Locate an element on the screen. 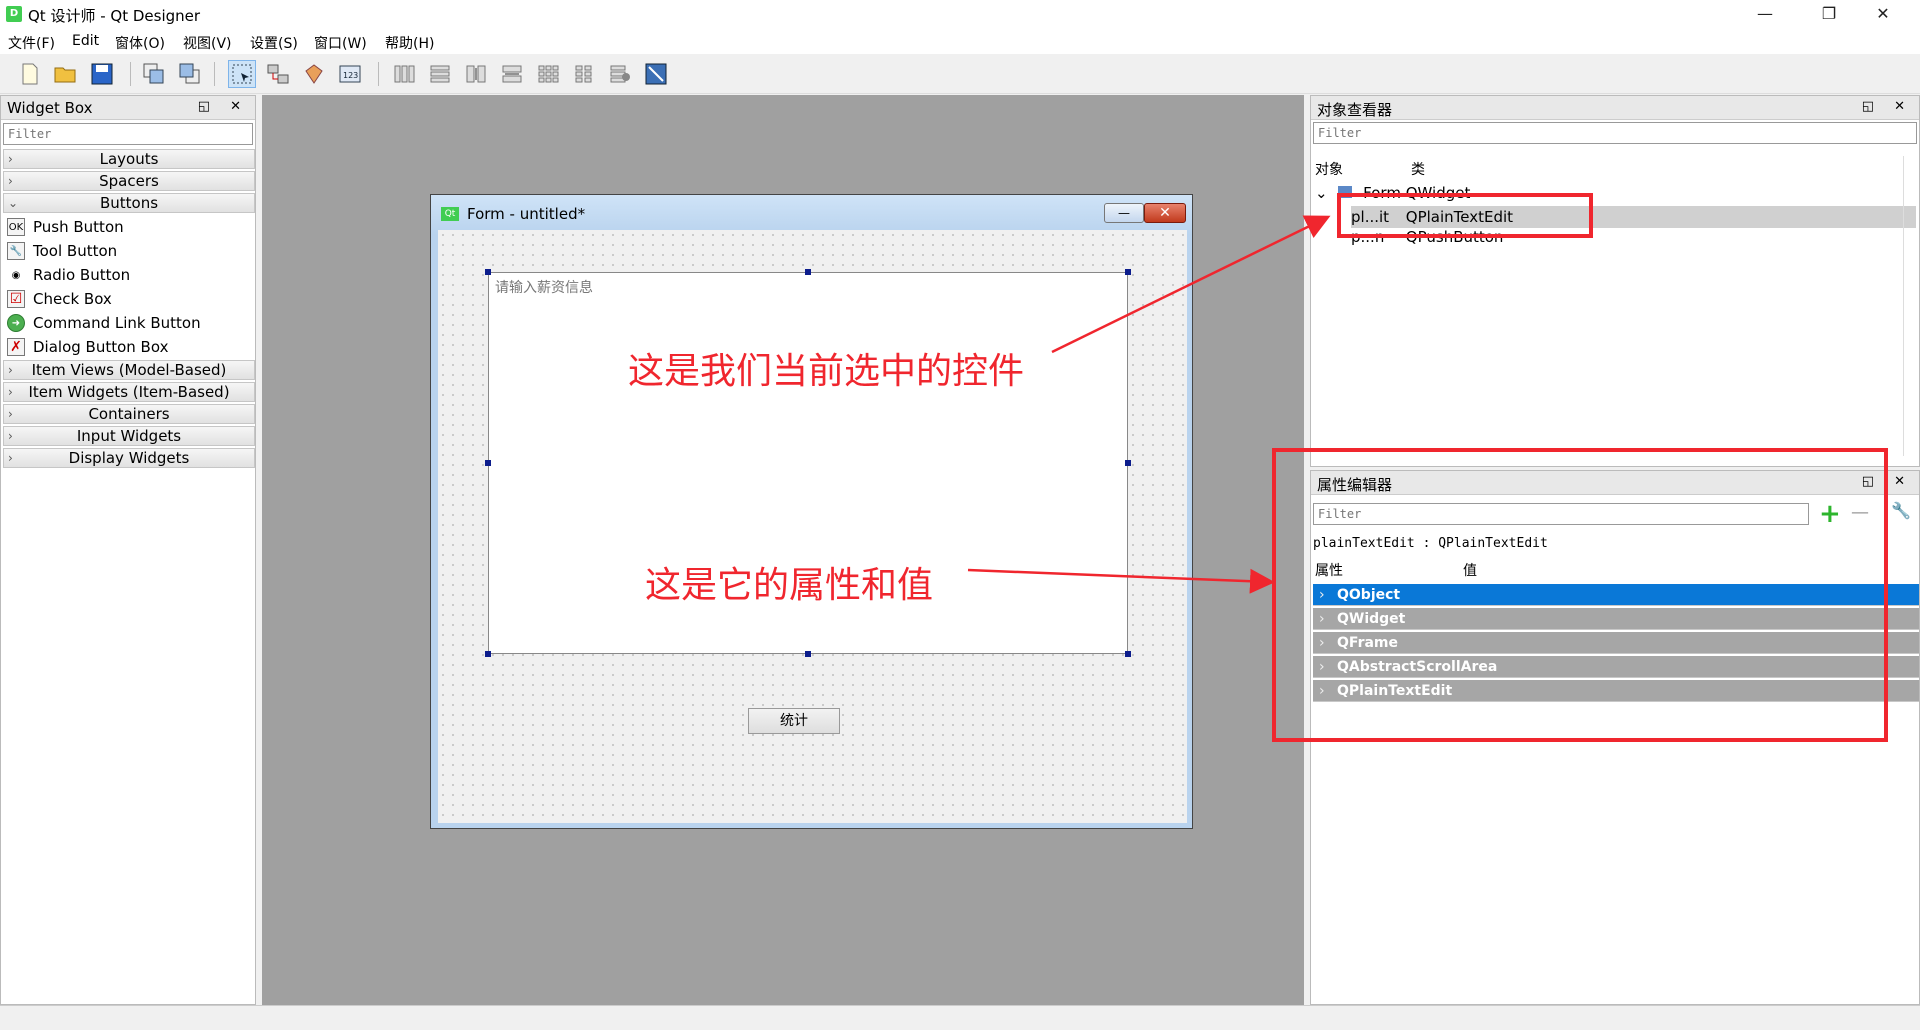 Image resolution: width=1920 pixels, height=1030 pixels. arrow-to-properties is located at coordinates (1121, 581).